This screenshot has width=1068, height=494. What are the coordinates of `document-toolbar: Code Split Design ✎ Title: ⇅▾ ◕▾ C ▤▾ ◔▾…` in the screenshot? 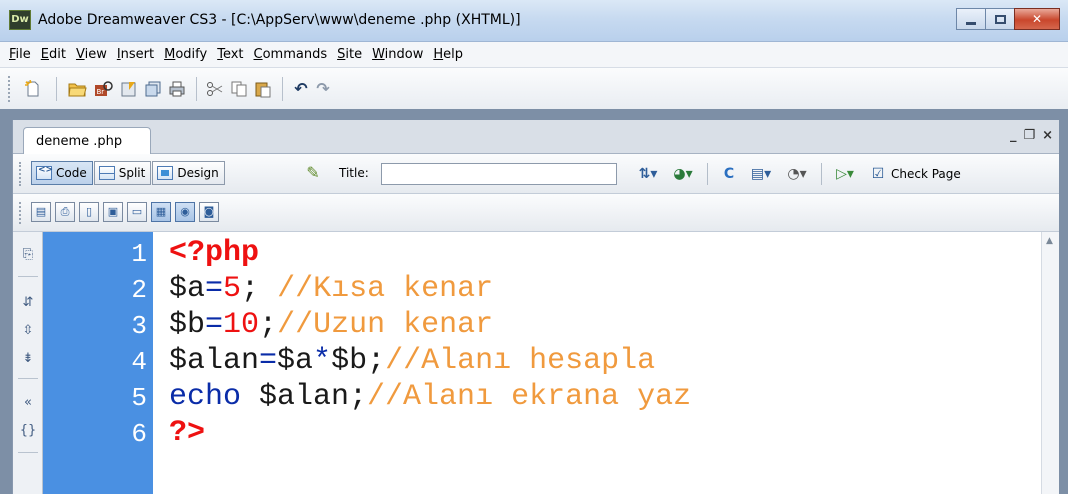 It's located at (536, 174).